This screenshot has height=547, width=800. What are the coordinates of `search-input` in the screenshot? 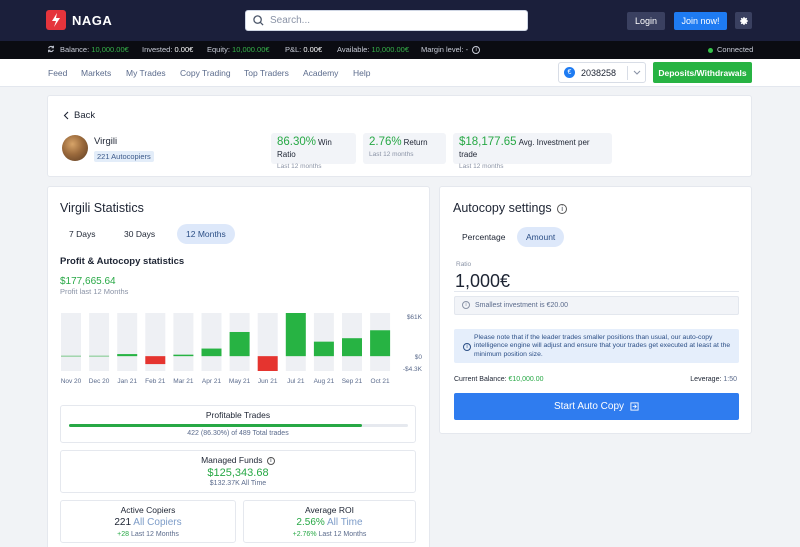 It's located at (390, 20).